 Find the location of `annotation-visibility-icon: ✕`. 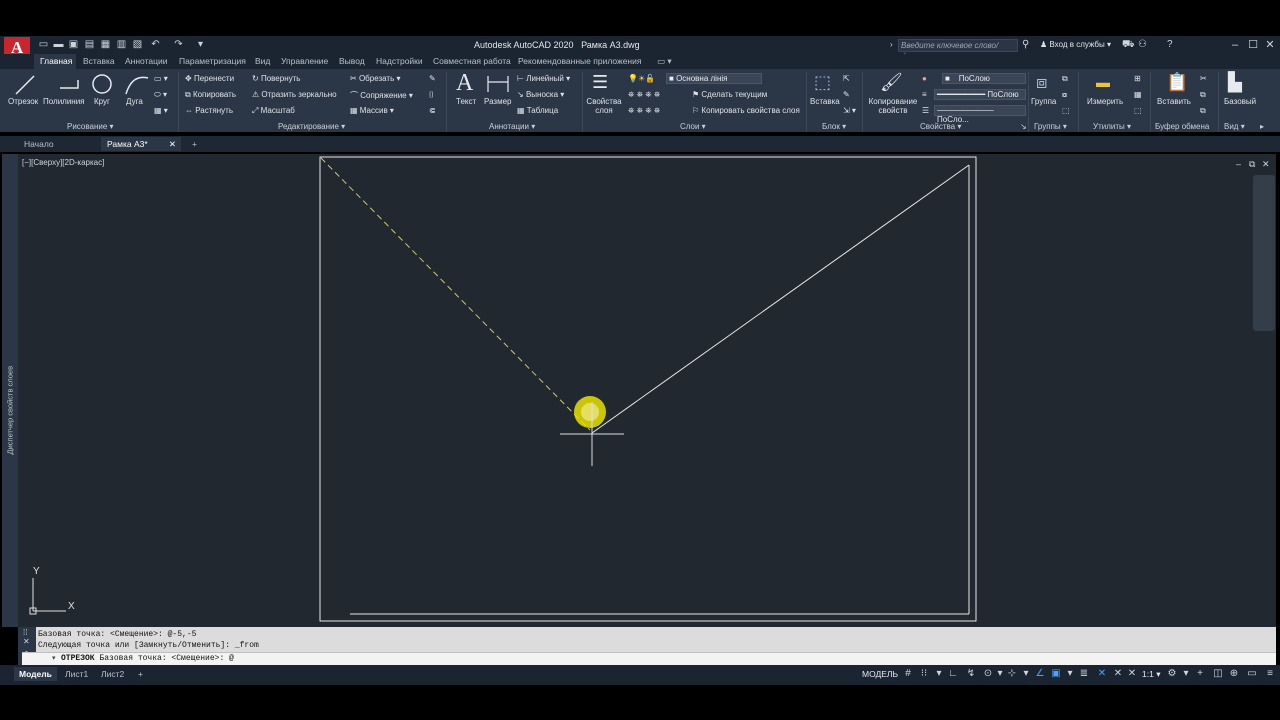

annotation-visibility-icon: ✕ is located at coordinates (1118, 673).